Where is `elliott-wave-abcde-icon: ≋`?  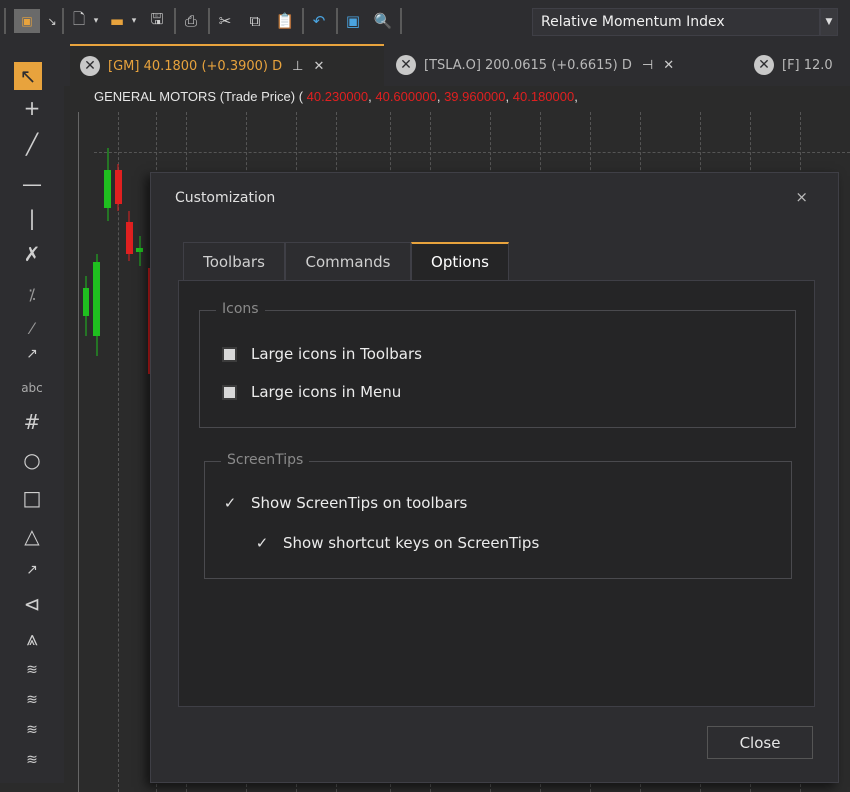 elliott-wave-abcde-icon: ≋ is located at coordinates (32, 730).